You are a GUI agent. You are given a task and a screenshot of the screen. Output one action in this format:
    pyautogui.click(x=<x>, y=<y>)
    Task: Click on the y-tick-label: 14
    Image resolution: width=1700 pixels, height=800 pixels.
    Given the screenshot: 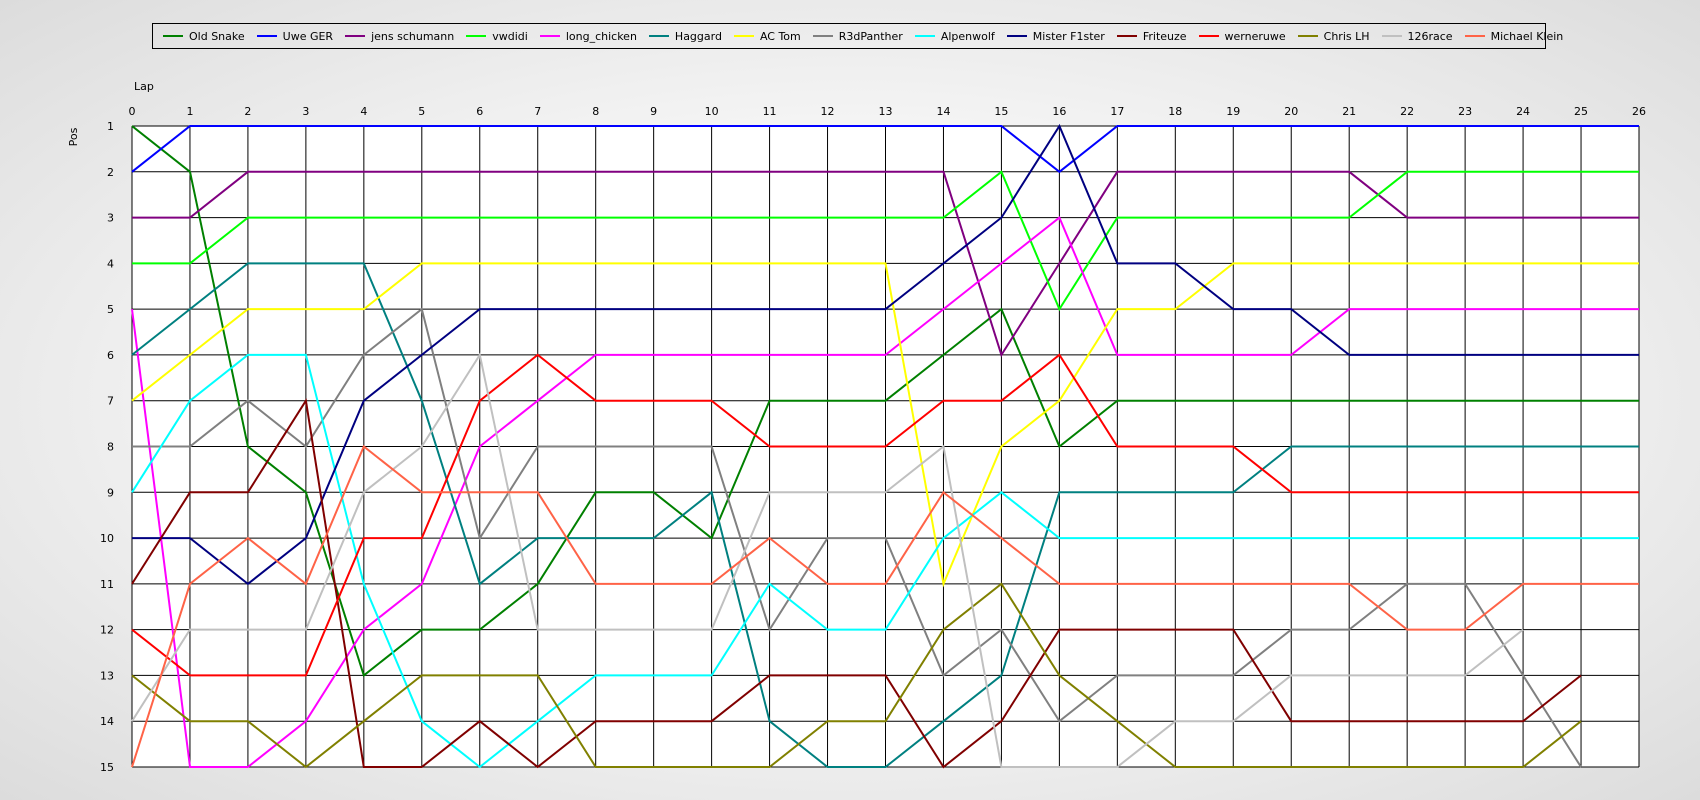 What is the action you would take?
    pyautogui.click(x=107, y=721)
    